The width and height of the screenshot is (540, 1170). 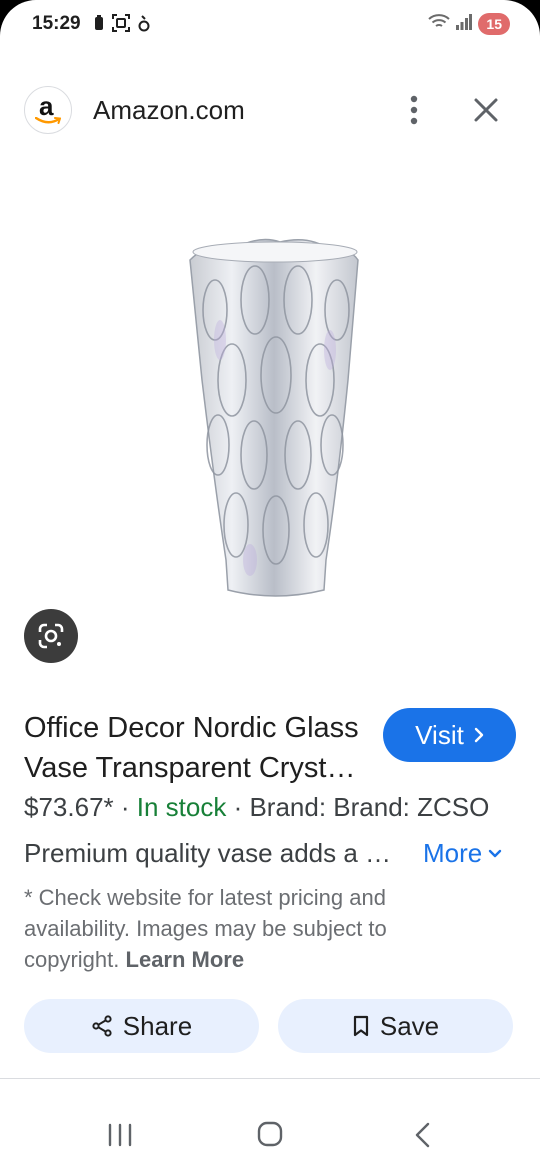 I want to click on battery-level-badge: 15, so click(x=494, y=24).